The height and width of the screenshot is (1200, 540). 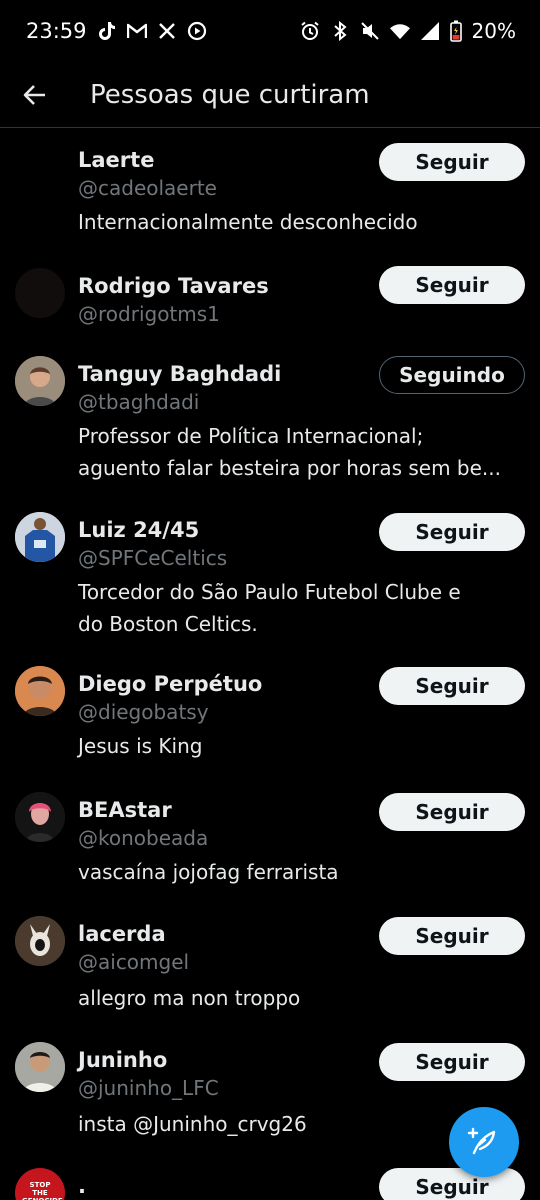 What do you see at coordinates (42, 1190) in the screenshot?
I see `avatar-text: STOP THE GENOCIDE` at bounding box center [42, 1190].